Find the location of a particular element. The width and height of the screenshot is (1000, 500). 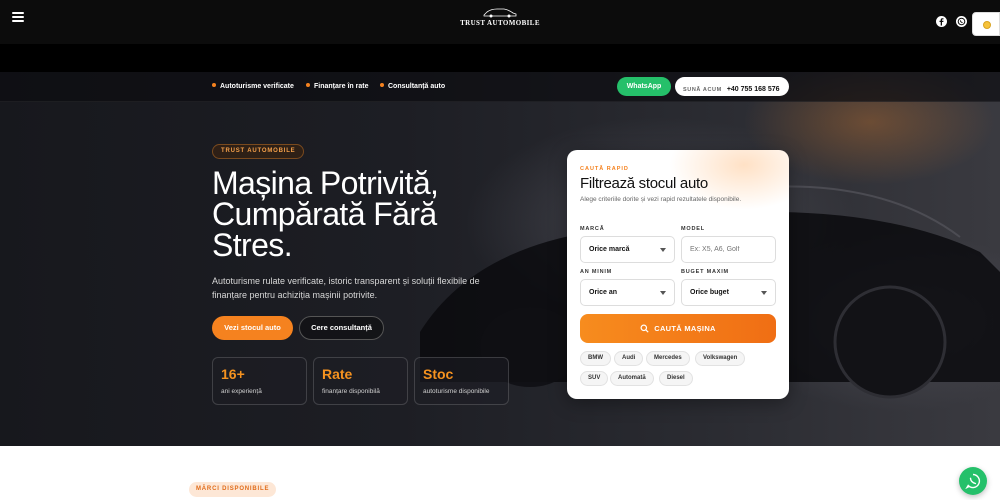

coin-icon is located at coordinates (987, 25).